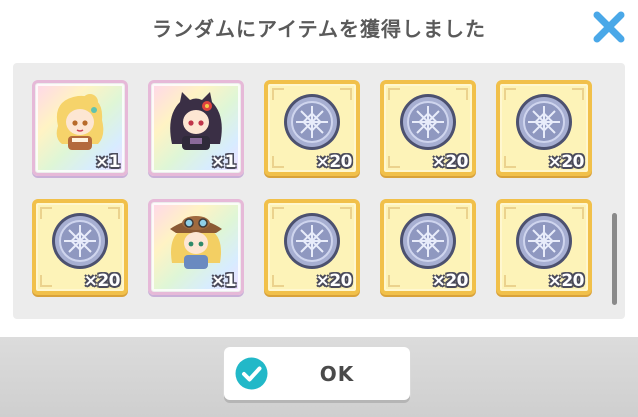 This screenshot has height=417, width=638. Describe the element at coordinates (317, 373) in the screenshot. I see `ok-button: OK` at that location.